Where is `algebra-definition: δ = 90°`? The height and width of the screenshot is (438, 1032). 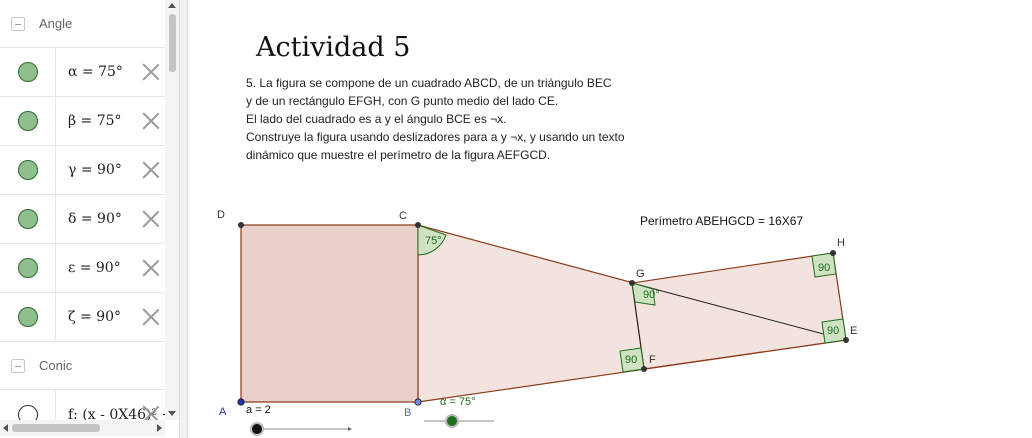
algebra-definition: δ = 90° is located at coordinates (95, 219).